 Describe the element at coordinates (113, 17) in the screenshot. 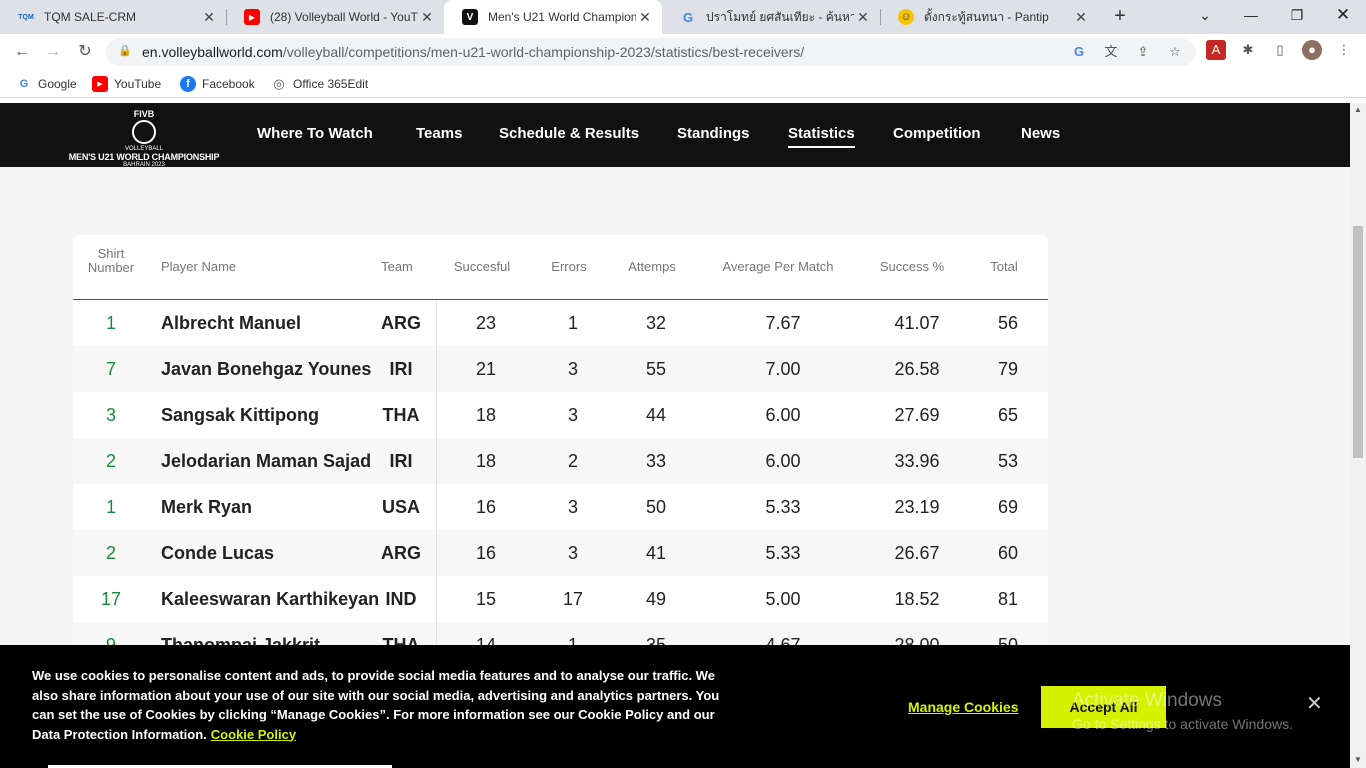

I see `browser-tab-1: TQM TQM SALE-CRM ✕` at that location.